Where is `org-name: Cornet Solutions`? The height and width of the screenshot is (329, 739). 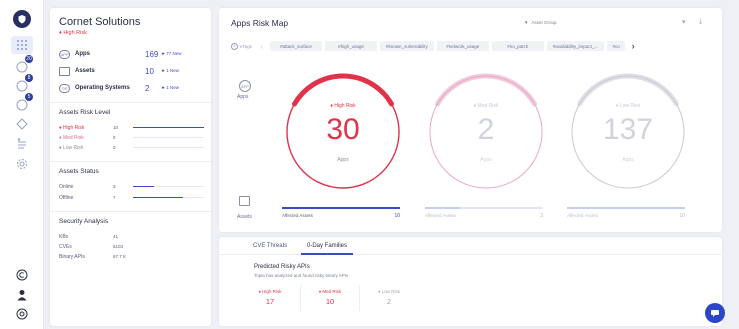 org-name: Cornet Solutions is located at coordinates (100, 22).